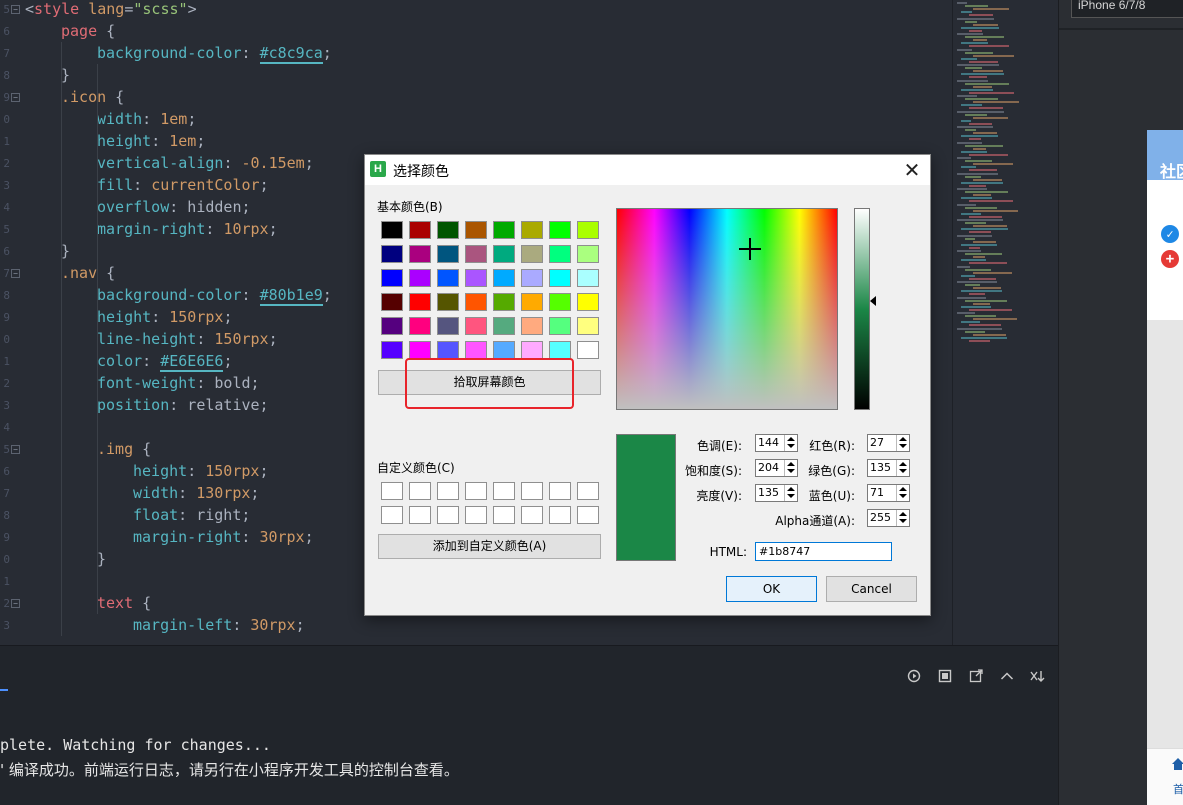  Describe the element at coordinates (776, 468) in the screenshot. I see `saturation-spinbox: 204` at that location.